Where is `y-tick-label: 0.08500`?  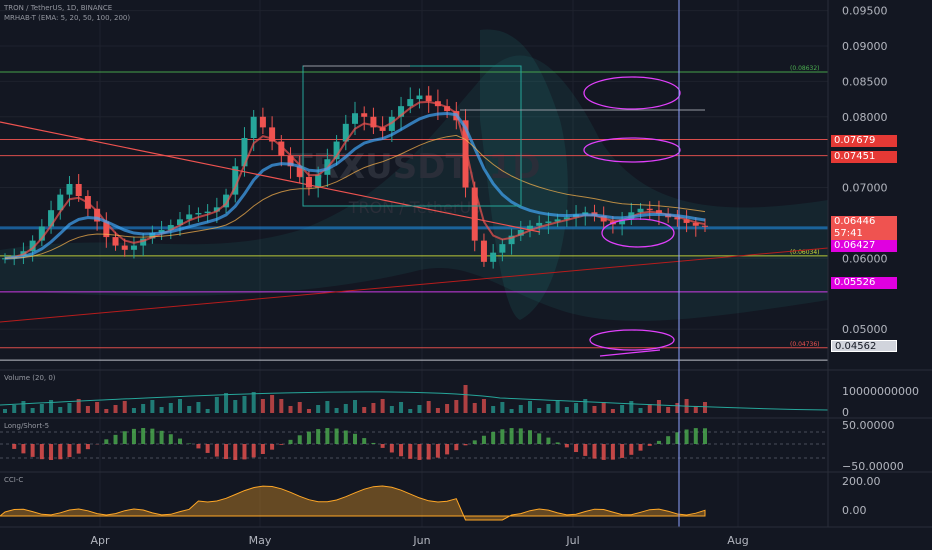
y-tick-label: 0.08500 is located at coordinates (865, 81).